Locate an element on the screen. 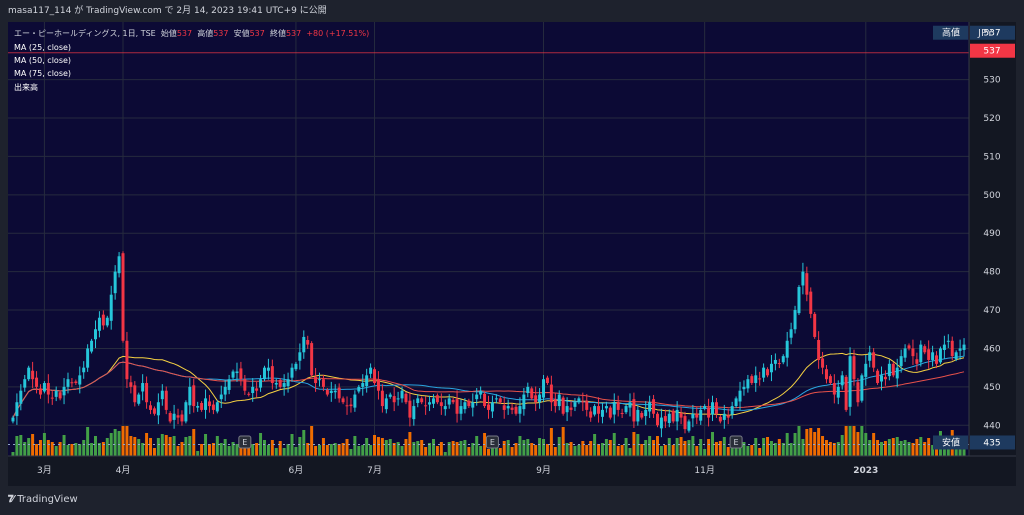 The height and width of the screenshot is (515, 1024). time-tick-label: 4月 is located at coordinates (123, 470).